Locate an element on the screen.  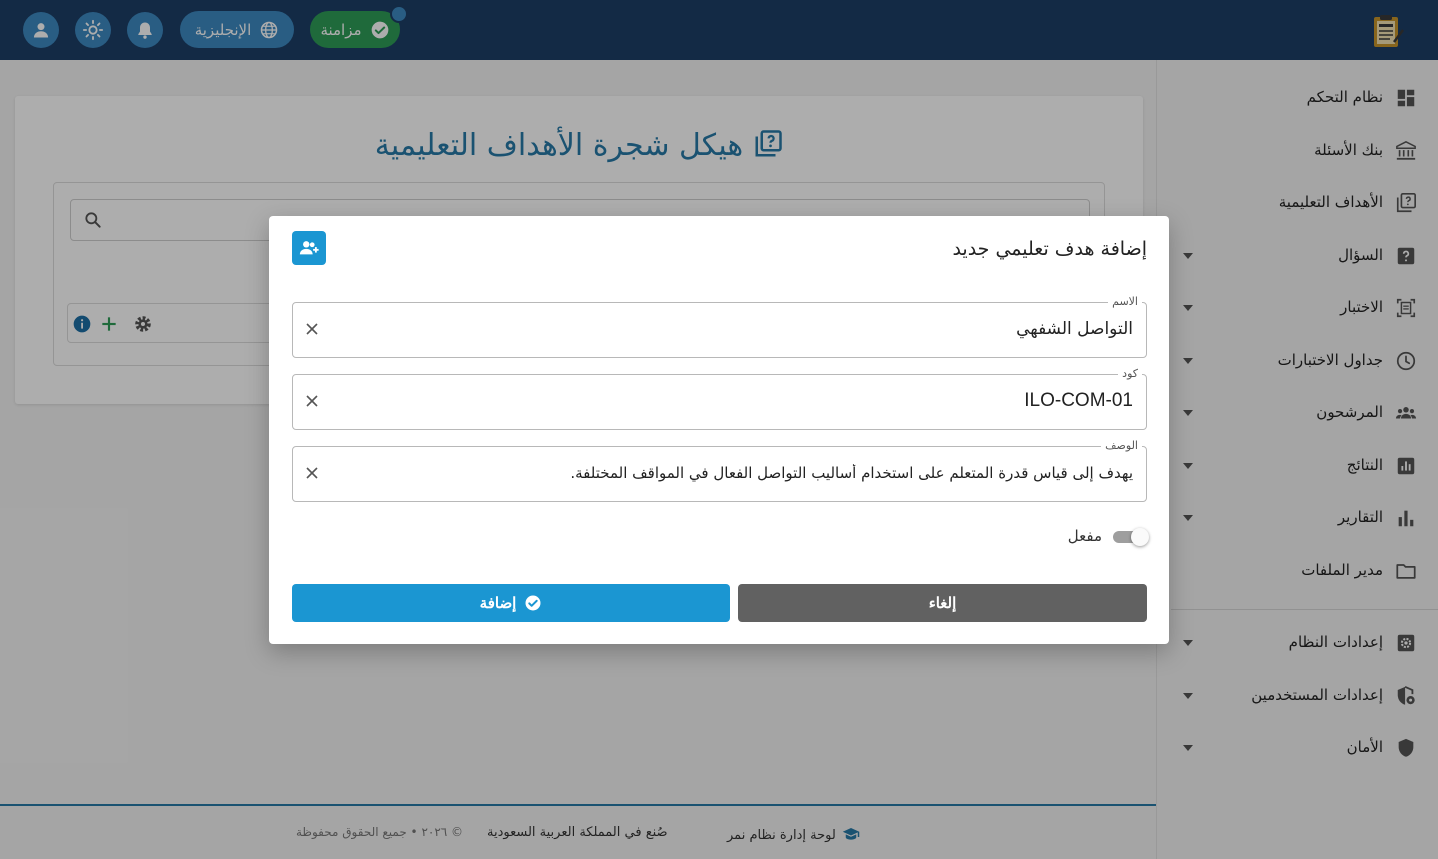
code-input is located at coordinates (738, 401).